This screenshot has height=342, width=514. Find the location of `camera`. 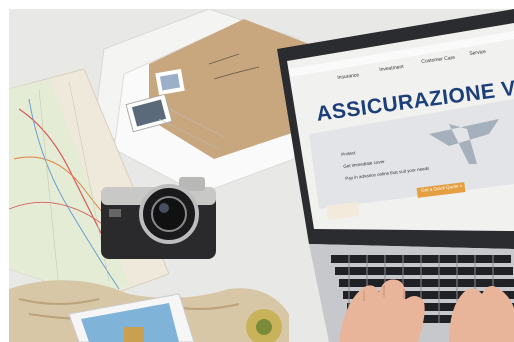

camera is located at coordinates (158, 218).